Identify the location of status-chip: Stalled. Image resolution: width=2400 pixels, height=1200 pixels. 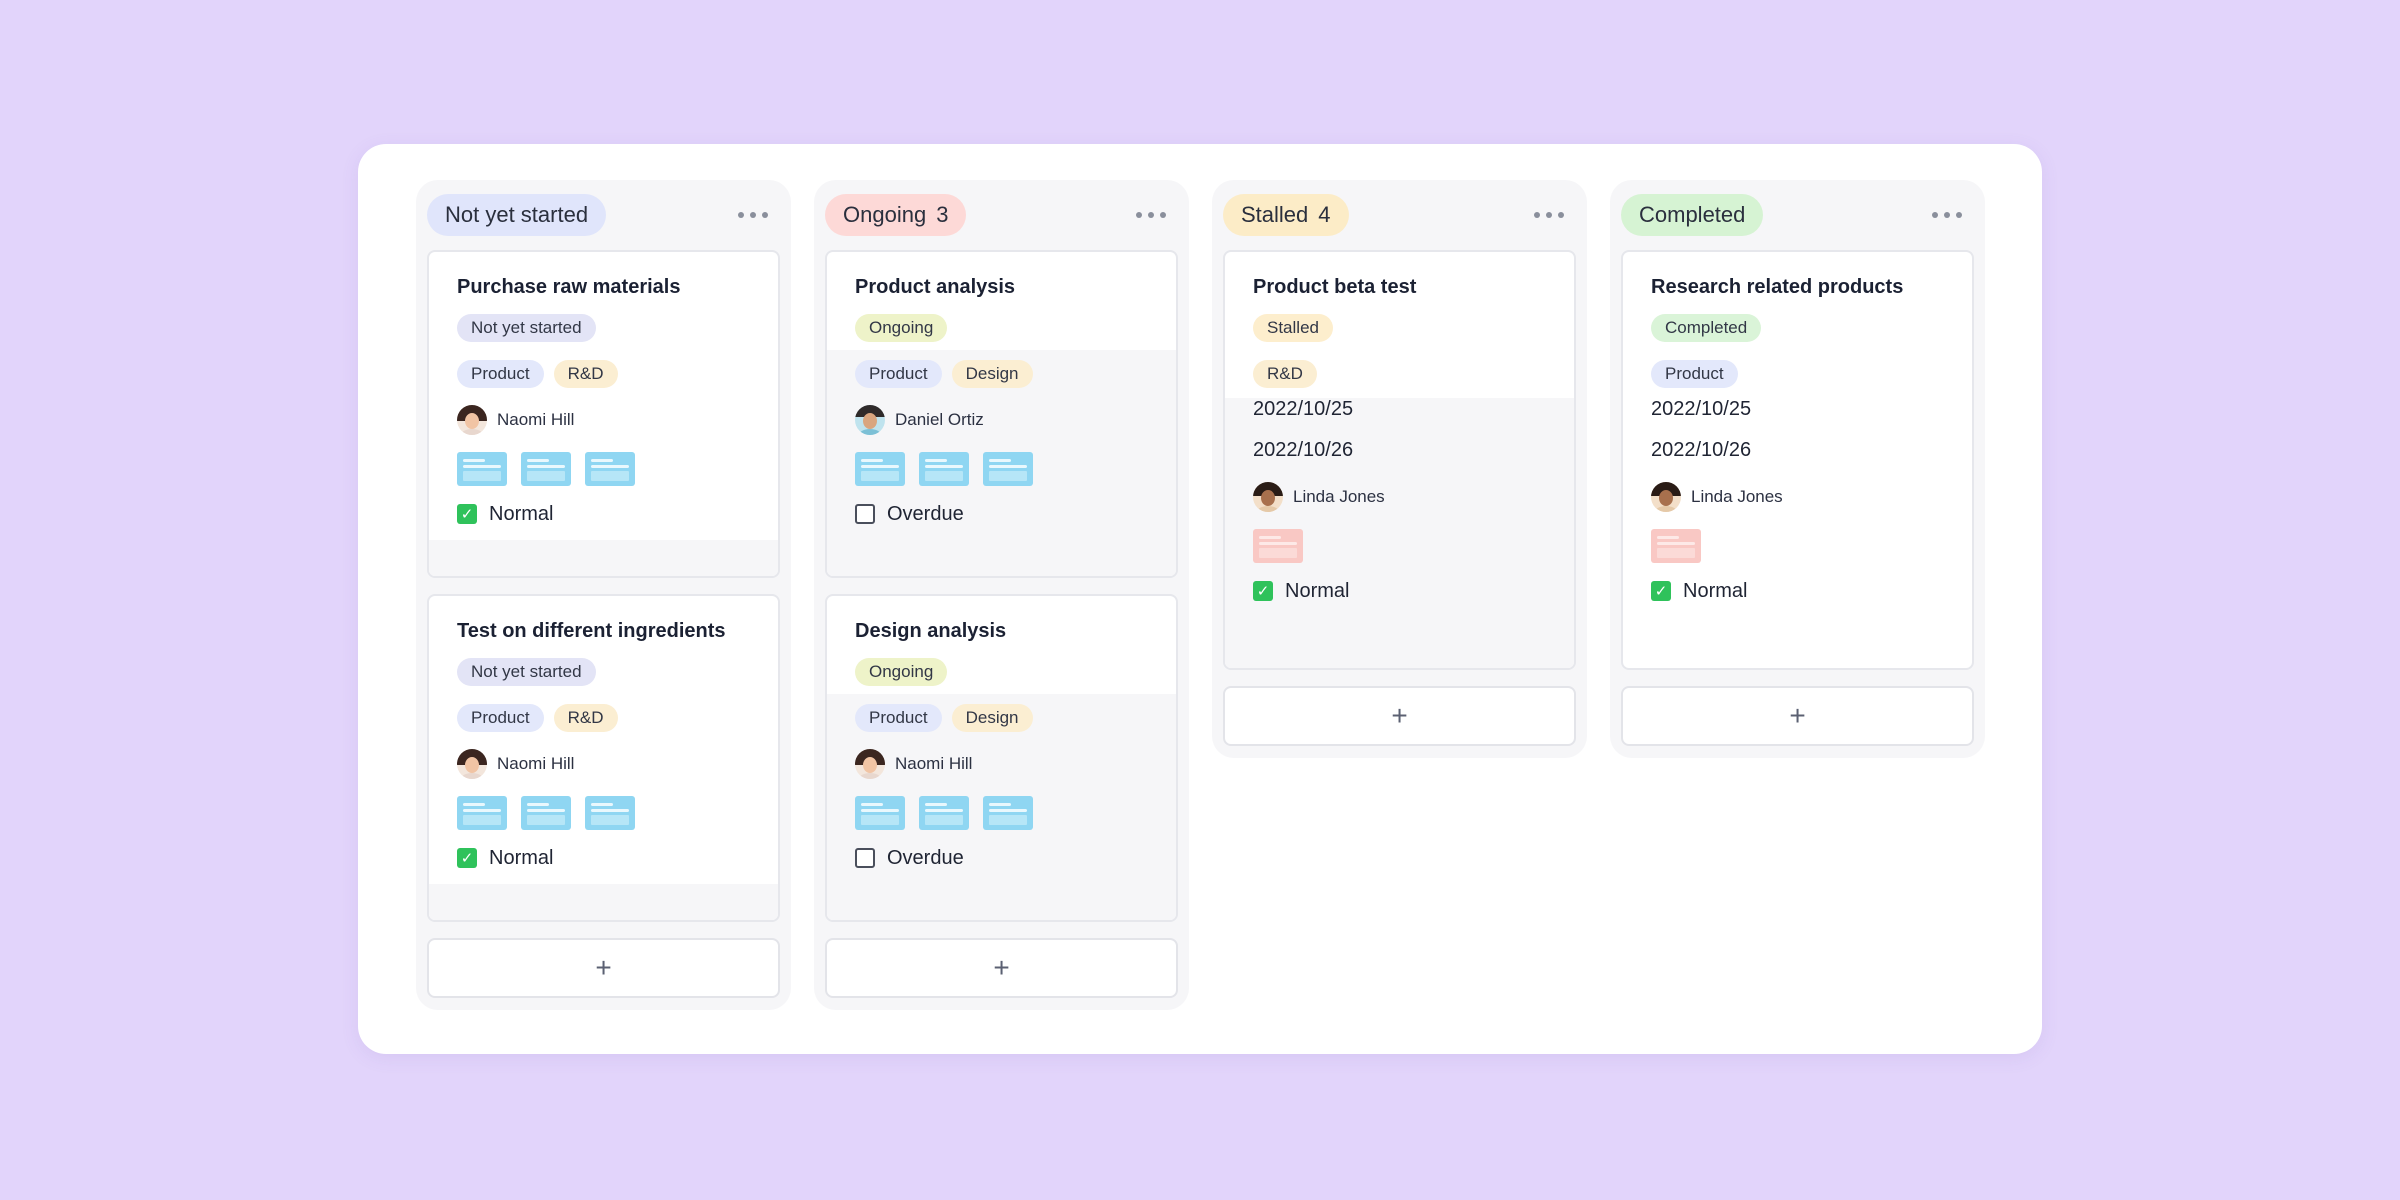
(1293, 328).